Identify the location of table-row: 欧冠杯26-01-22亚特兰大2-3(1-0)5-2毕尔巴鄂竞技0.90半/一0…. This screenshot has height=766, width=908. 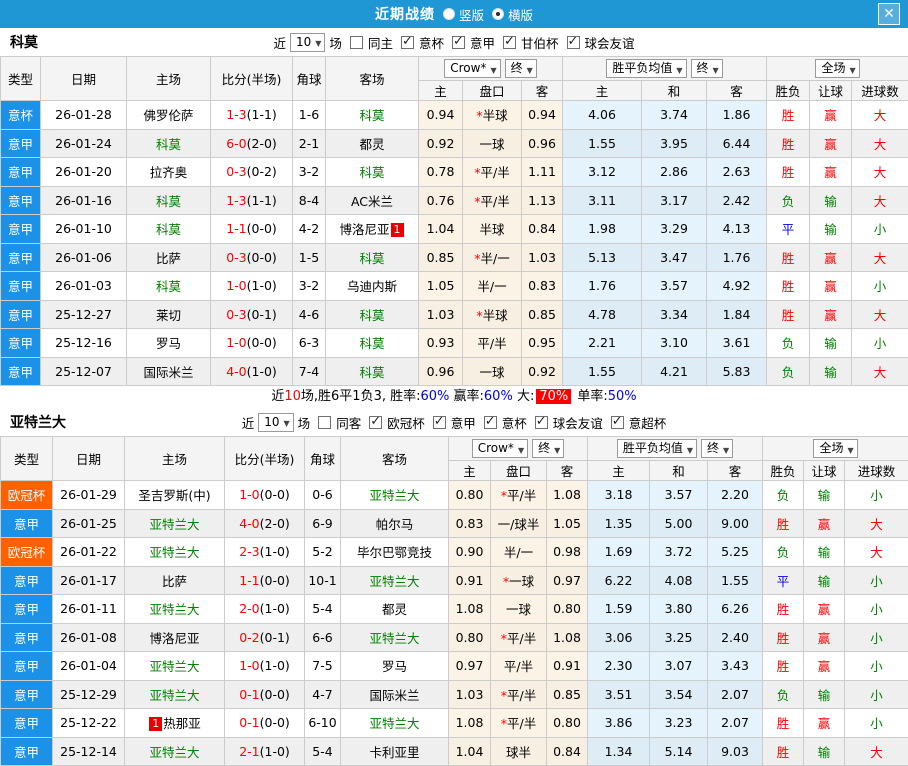
(454, 552).